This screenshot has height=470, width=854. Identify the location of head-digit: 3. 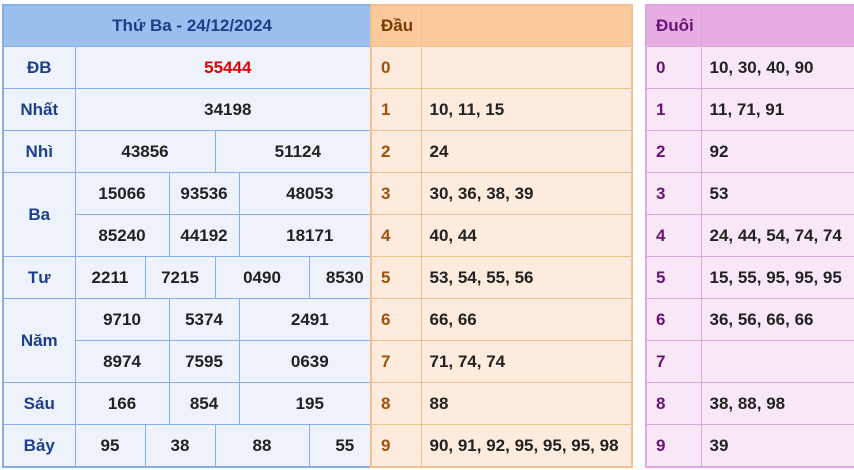
(396, 193).